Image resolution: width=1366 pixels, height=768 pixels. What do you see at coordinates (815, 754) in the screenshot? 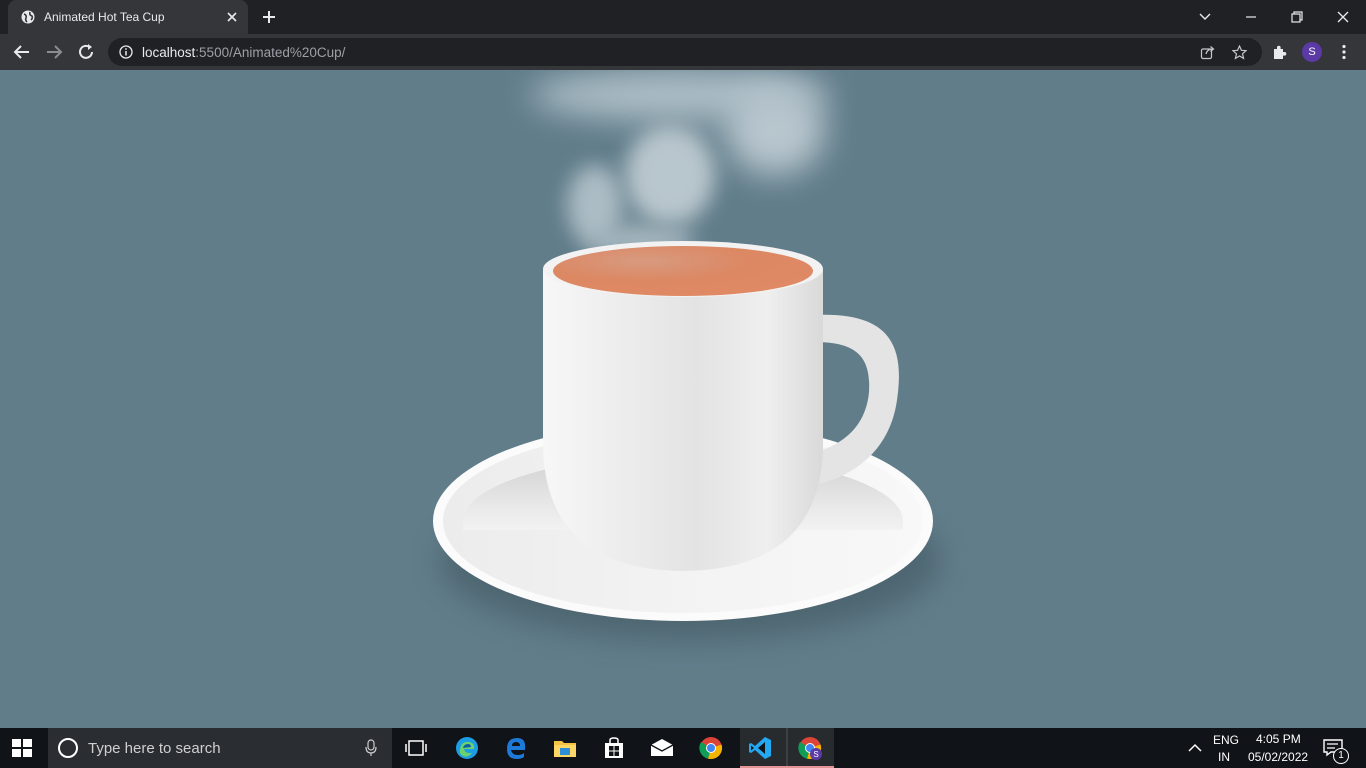
I see `svg-text: S` at bounding box center [815, 754].